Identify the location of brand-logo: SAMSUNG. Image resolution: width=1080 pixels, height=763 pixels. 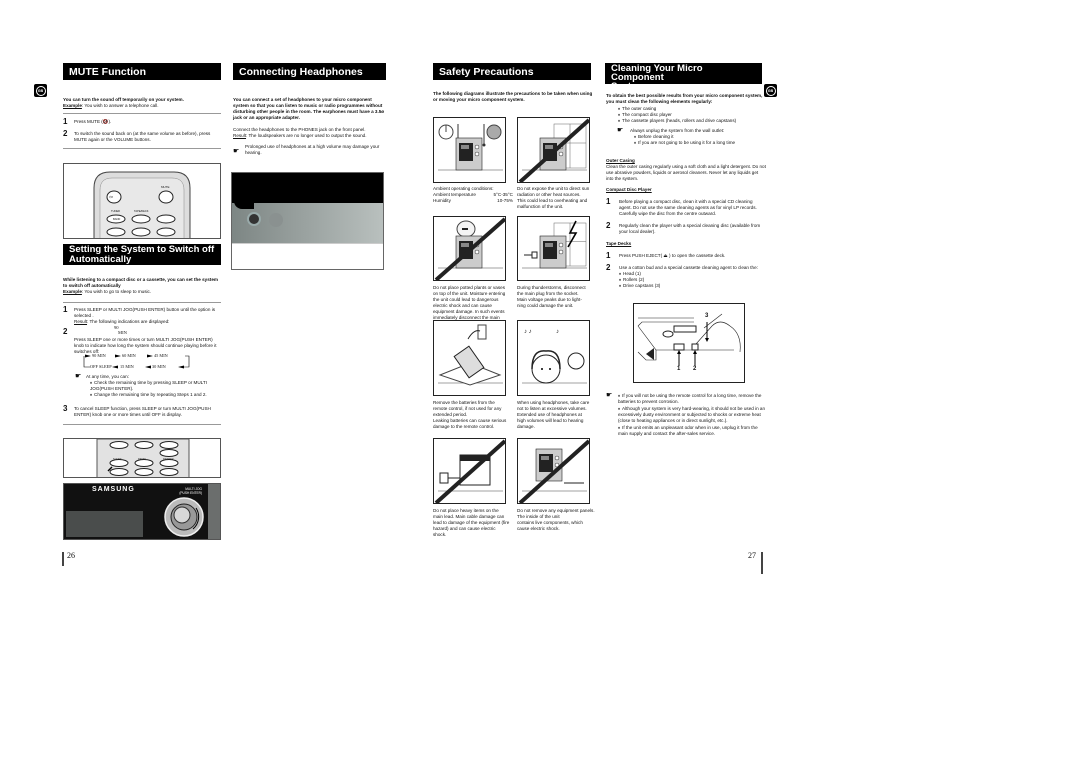
(113, 489).